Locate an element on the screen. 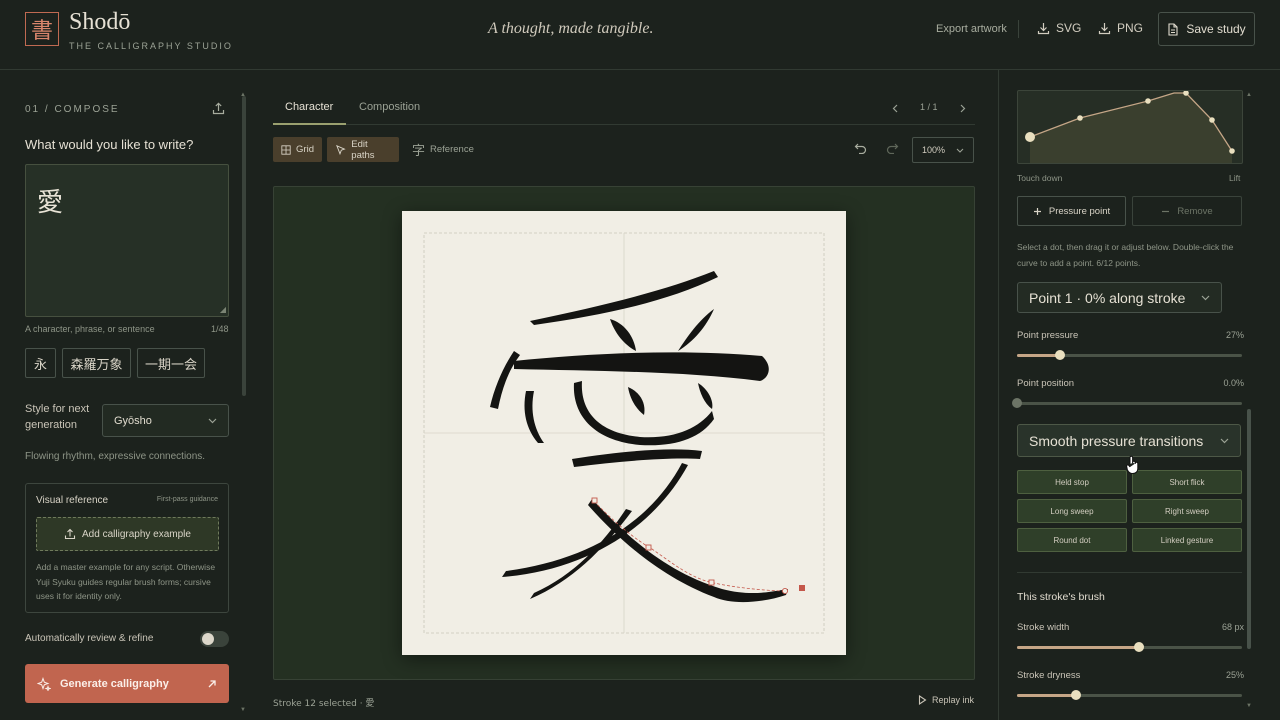  add-calligraphy-example-button: Add calligraphy example is located at coordinates (127, 534).